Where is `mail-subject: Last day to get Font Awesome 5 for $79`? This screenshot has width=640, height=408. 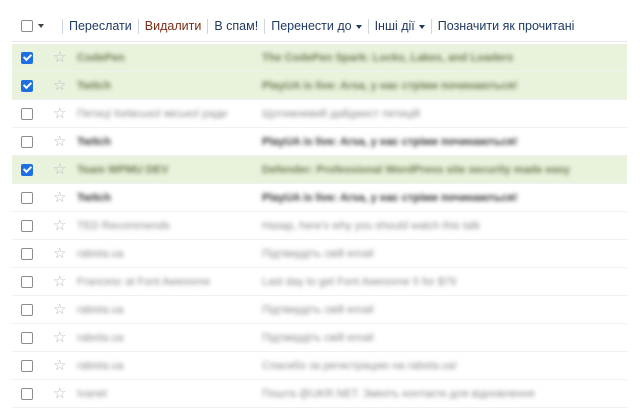 mail-subject: Last day to get Font Awesome 5 for $79 is located at coordinates (359, 281).